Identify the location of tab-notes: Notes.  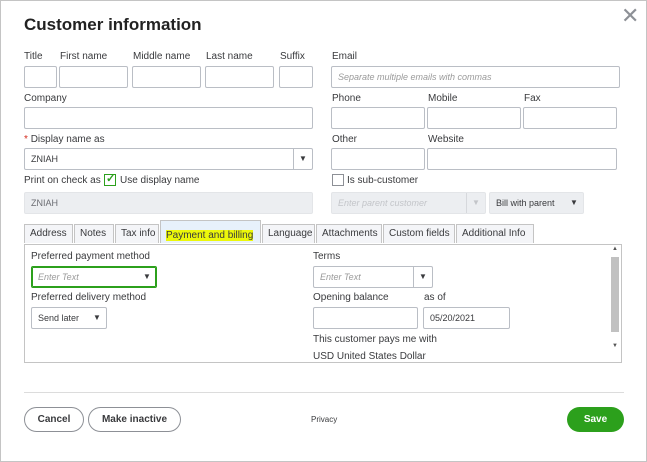
(94, 233).